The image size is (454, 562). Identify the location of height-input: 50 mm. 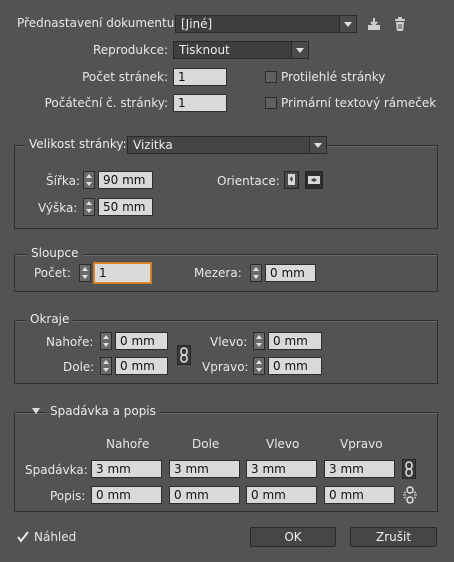
(125, 207).